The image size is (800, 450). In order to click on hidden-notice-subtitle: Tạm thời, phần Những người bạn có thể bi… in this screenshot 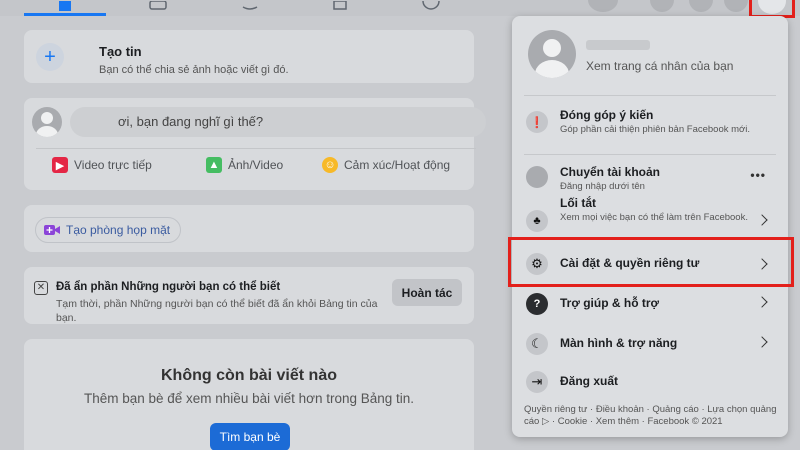, I will do `click(217, 311)`.